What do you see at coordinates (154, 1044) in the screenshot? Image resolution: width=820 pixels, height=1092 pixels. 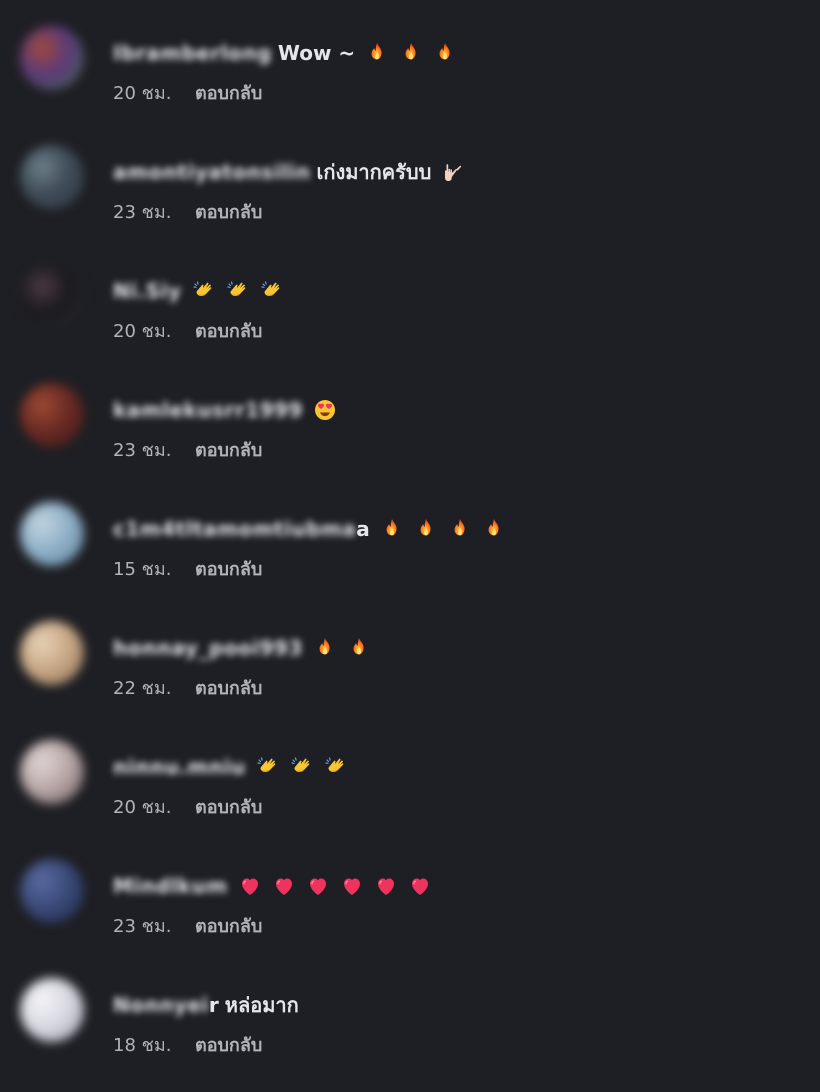 I see `comment-timestamp: 18 ชม.` at bounding box center [154, 1044].